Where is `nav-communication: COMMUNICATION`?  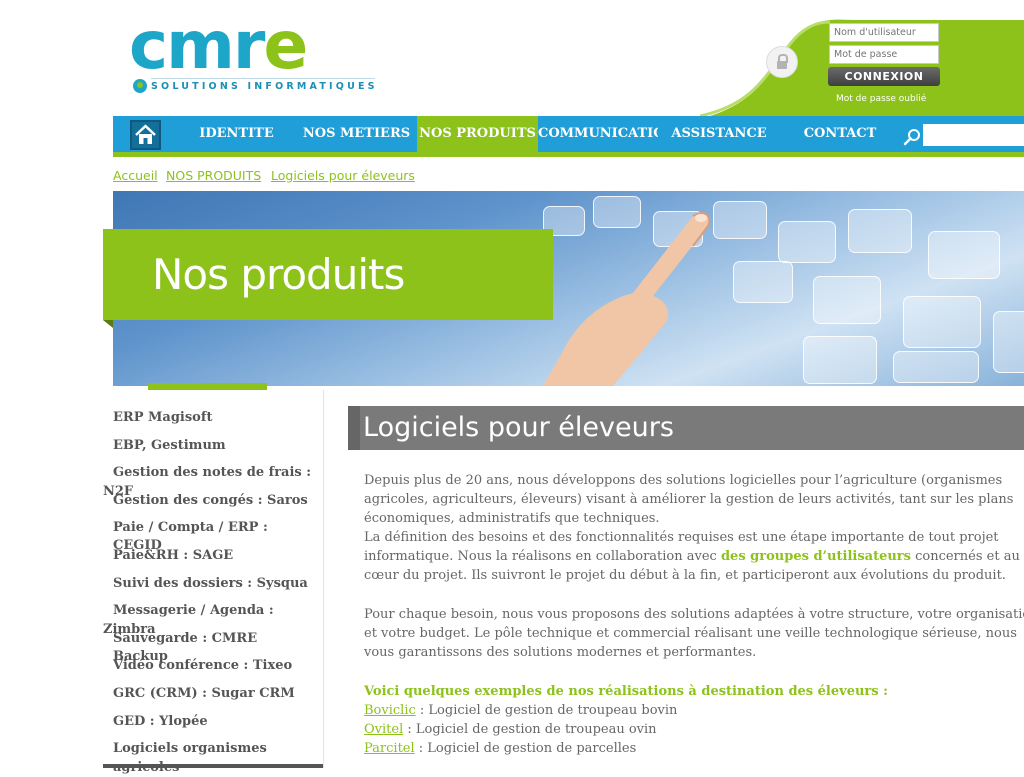 nav-communication: COMMUNICATION is located at coordinates (598, 134).